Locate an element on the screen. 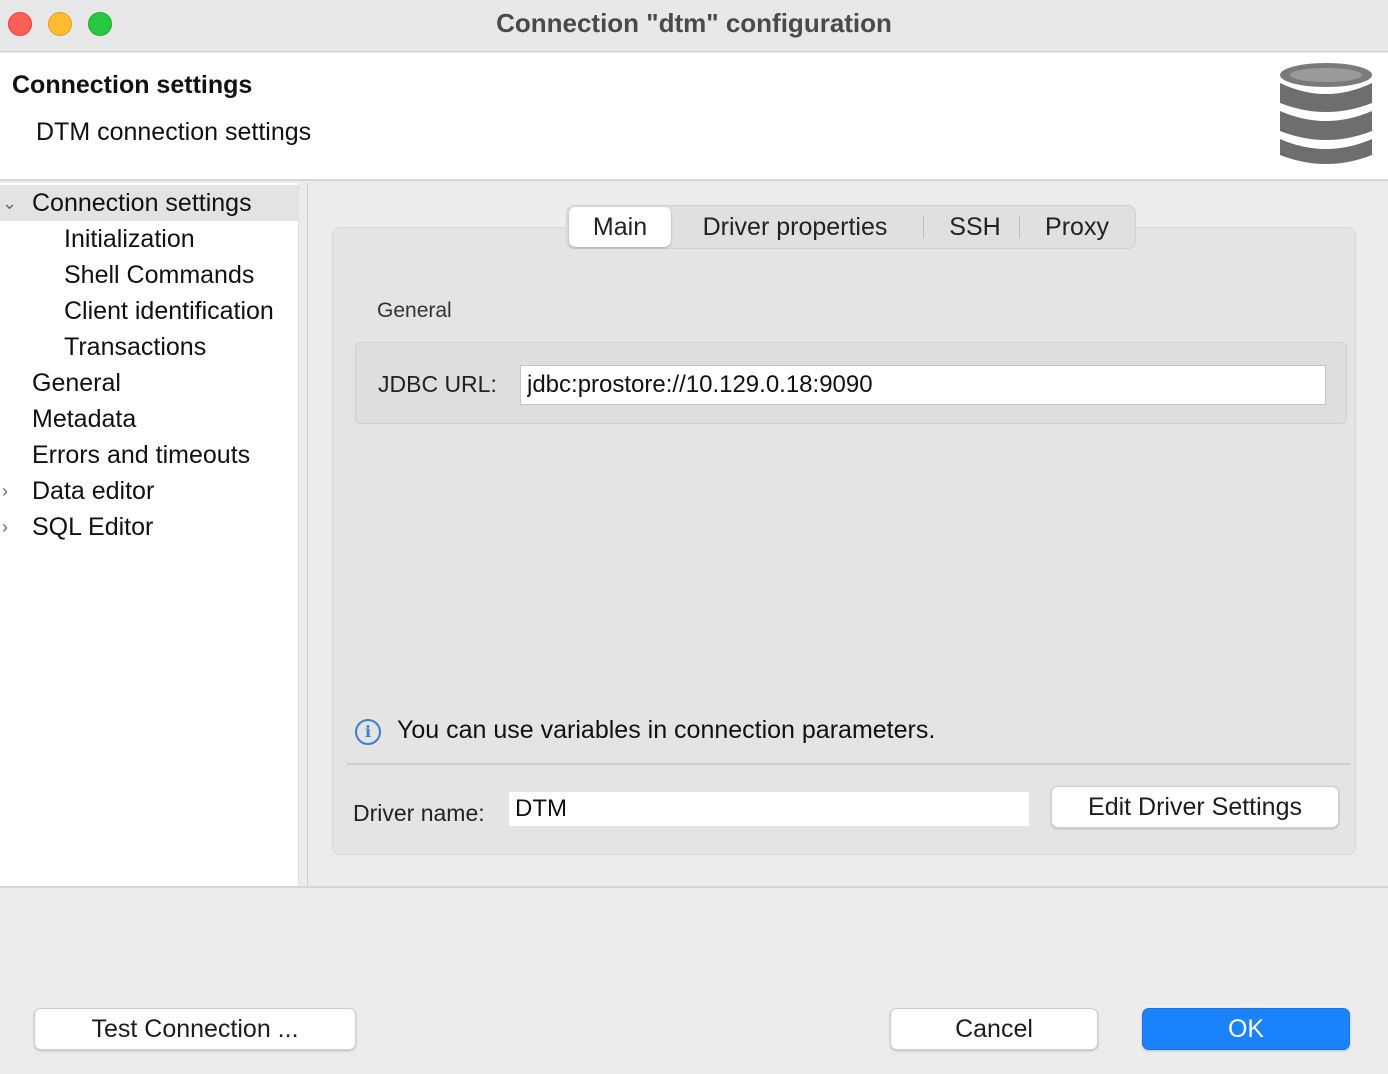 The height and width of the screenshot is (1074, 1388). chevron-down-icon: ⌄ is located at coordinates (10, 203).